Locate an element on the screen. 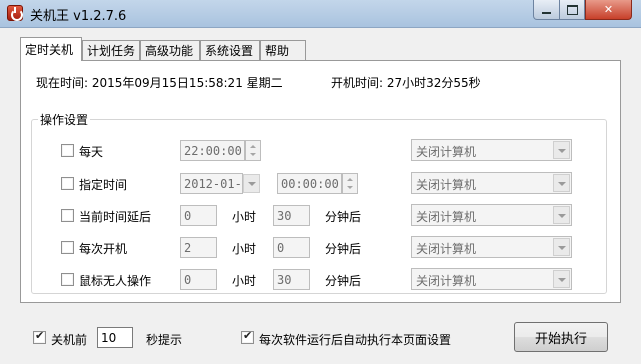 This screenshot has height=364, width=641. group-title: 操作设置 is located at coordinates (64, 119).